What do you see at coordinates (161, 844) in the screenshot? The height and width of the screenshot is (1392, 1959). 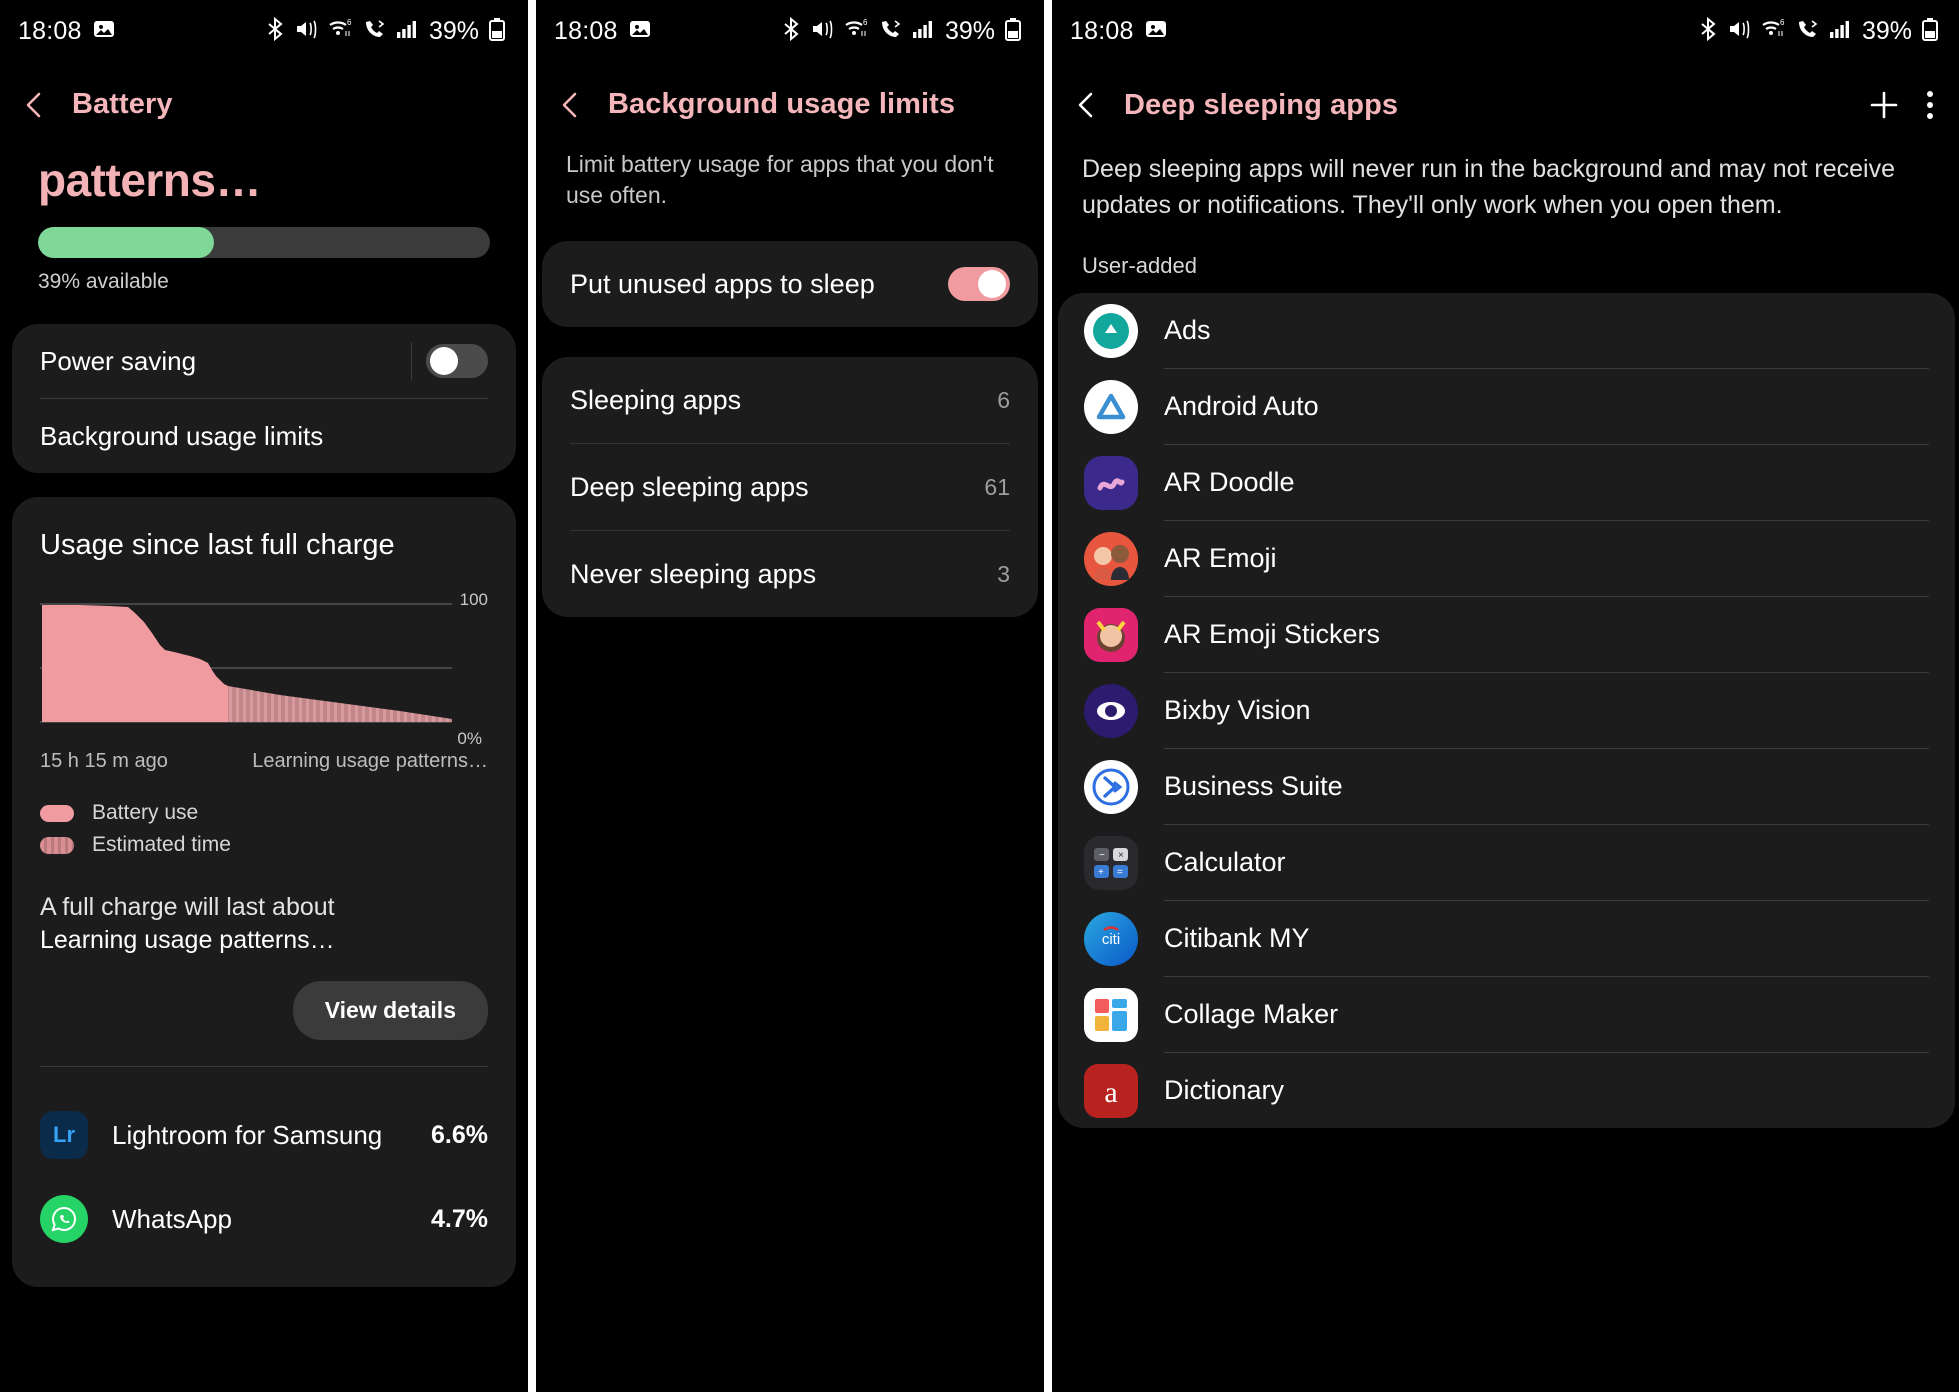 I see `legend-label: Estimated time` at bounding box center [161, 844].